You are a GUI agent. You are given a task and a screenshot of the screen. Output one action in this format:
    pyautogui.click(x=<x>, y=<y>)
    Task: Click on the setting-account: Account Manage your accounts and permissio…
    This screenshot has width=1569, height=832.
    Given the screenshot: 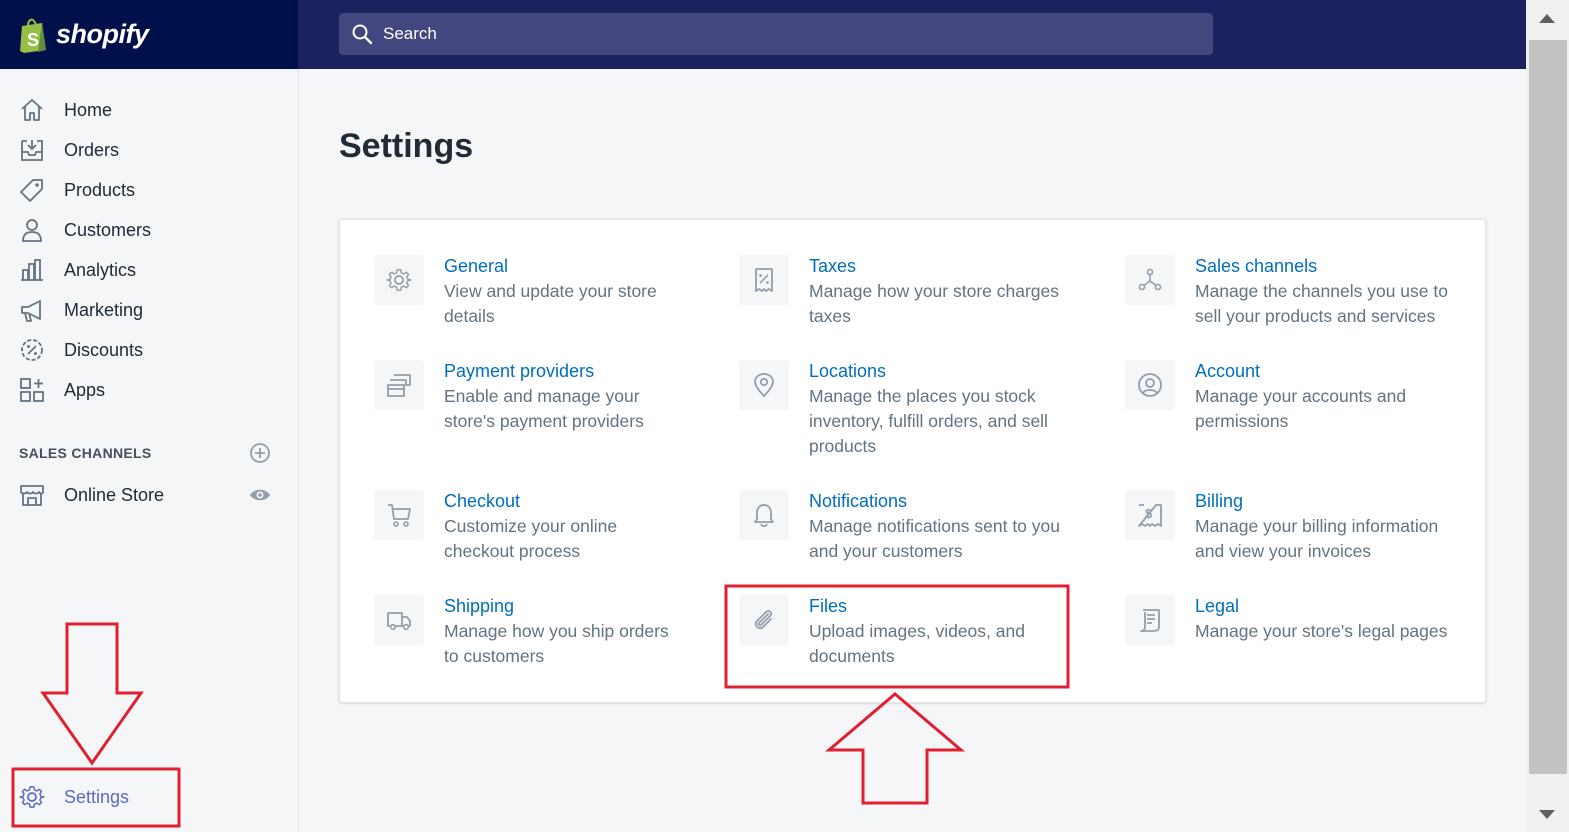 What is the action you would take?
    pyautogui.click(x=1265, y=397)
    